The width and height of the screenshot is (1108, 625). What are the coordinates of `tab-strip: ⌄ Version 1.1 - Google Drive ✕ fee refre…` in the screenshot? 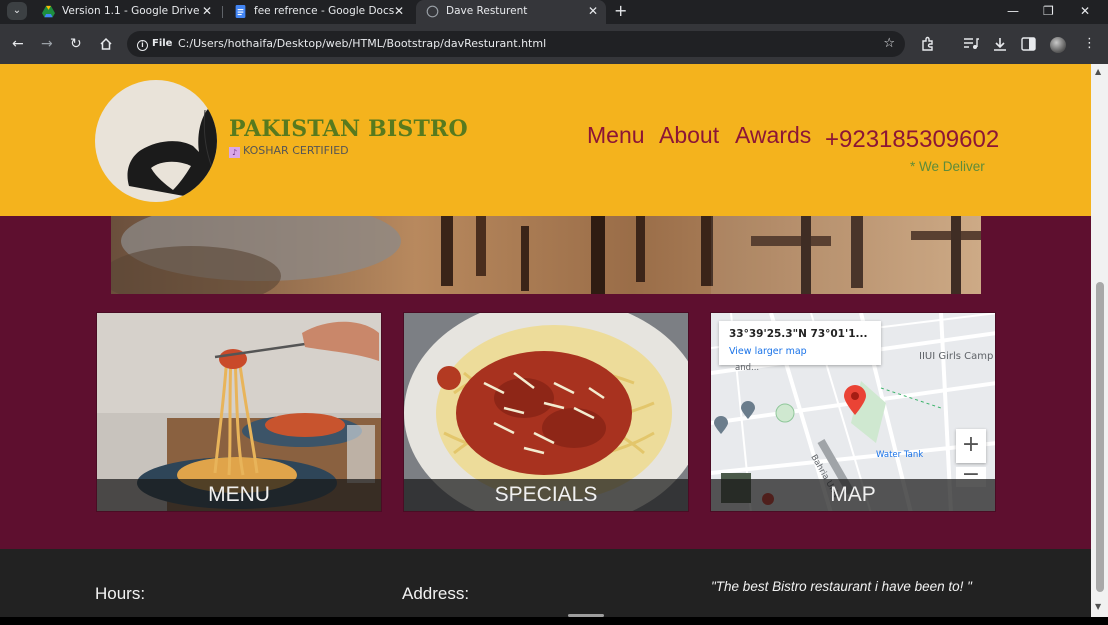 It's located at (554, 12).